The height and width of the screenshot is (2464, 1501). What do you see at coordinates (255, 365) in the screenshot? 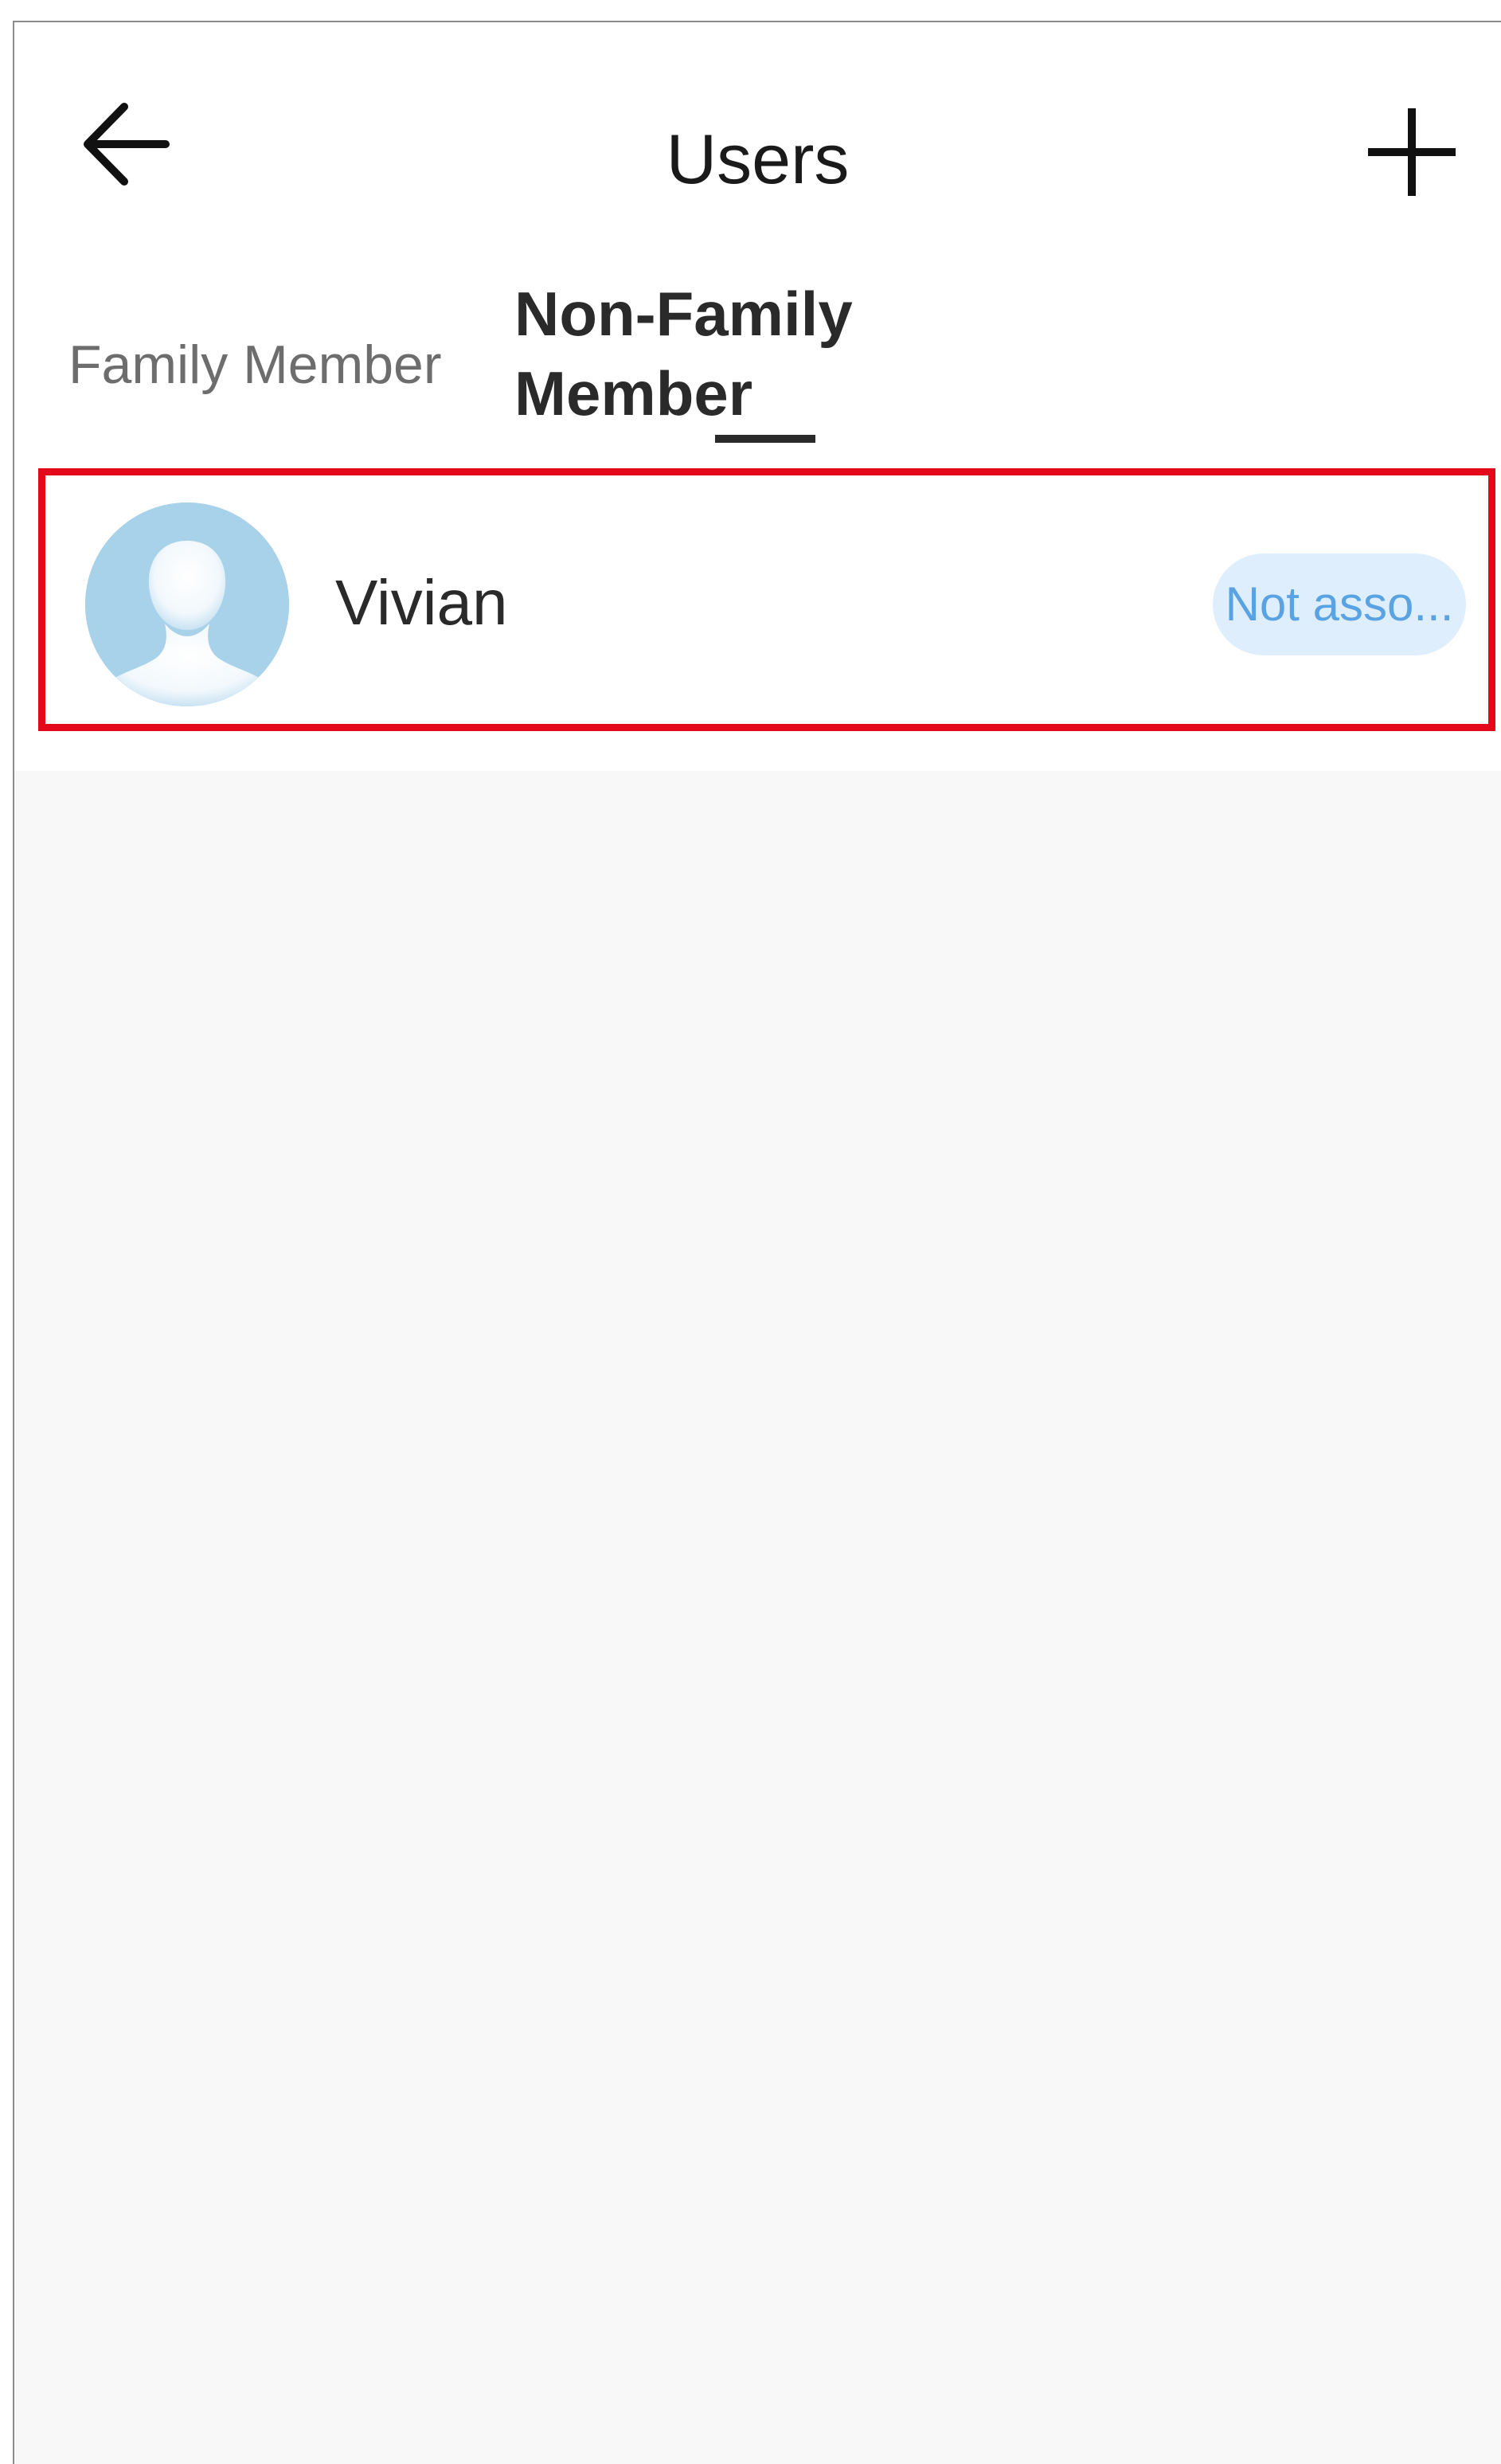
I see `tab-family-member: Family Member` at bounding box center [255, 365].